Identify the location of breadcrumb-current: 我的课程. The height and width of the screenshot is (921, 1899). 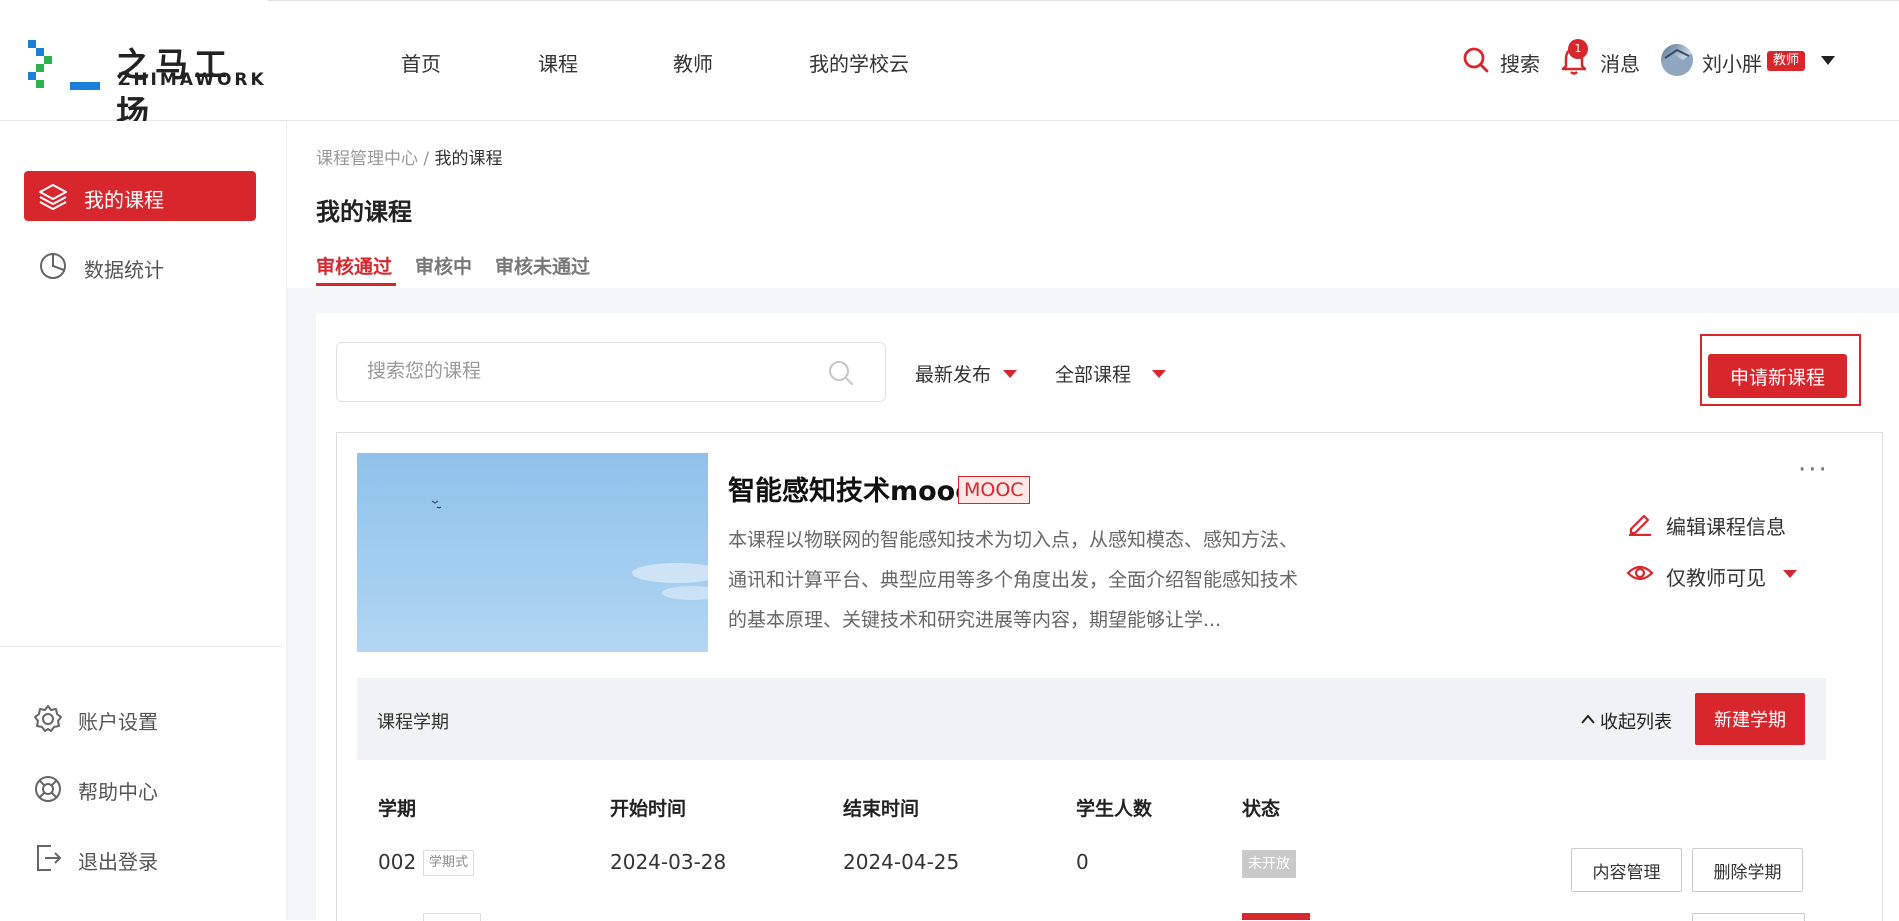
(468, 159).